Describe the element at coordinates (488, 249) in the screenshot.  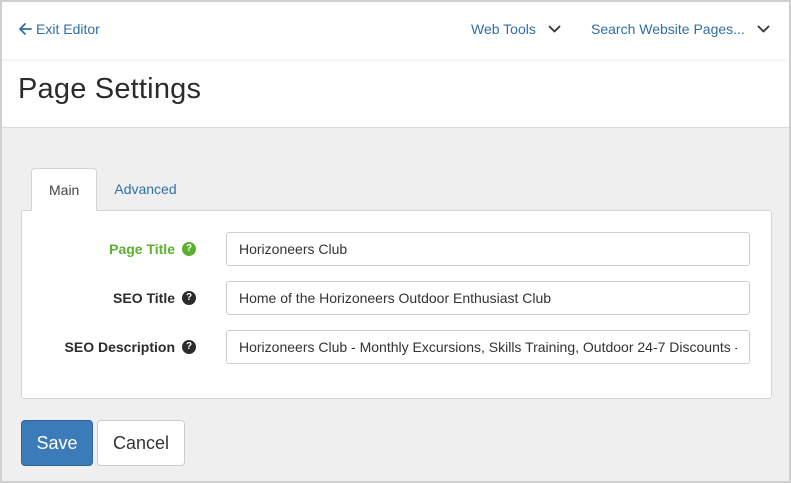
I see `page-title-input` at that location.